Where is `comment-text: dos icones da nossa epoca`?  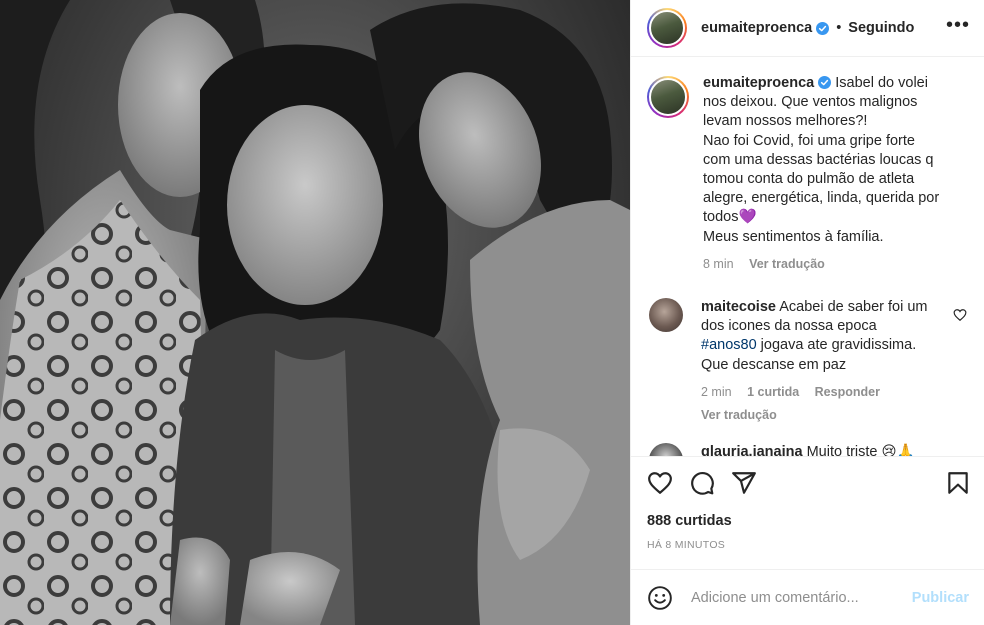 comment-text: dos icones da nossa epoca is located at coordinates (789, 326).